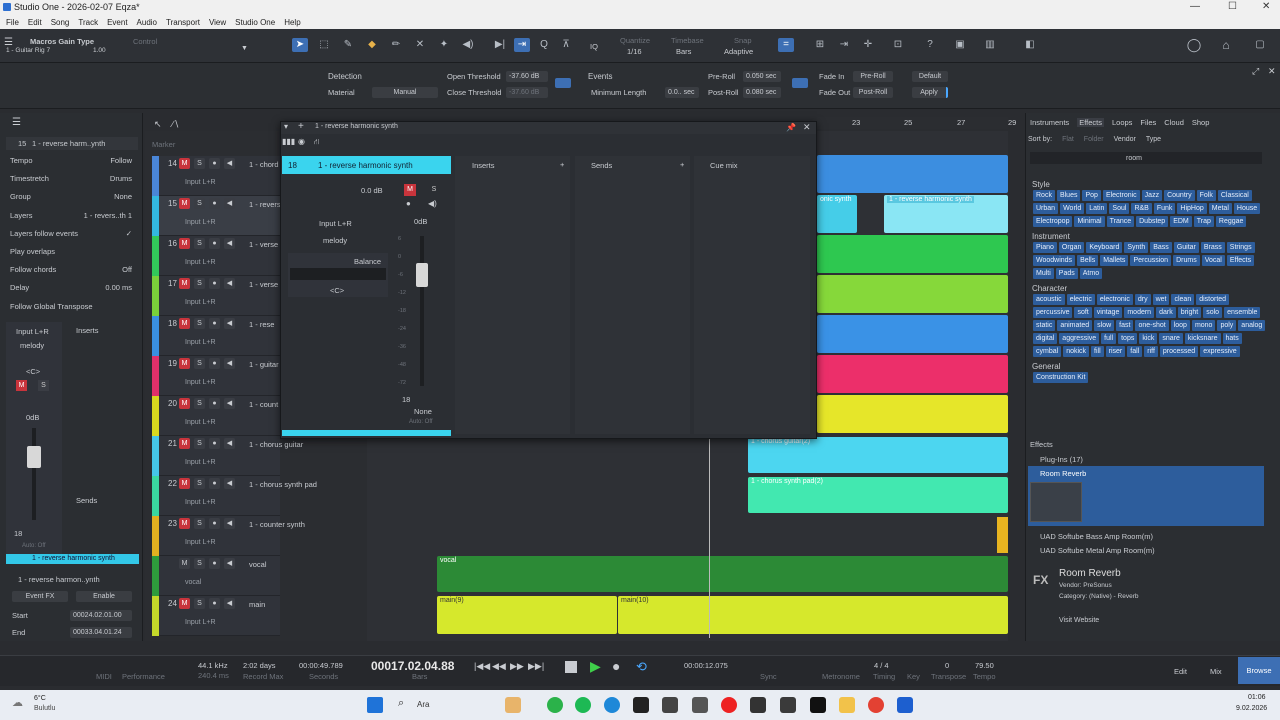 The height and width of the screenshot is (720, 1280). I want to click on grid-icon: ⊞, so click(820, 45).